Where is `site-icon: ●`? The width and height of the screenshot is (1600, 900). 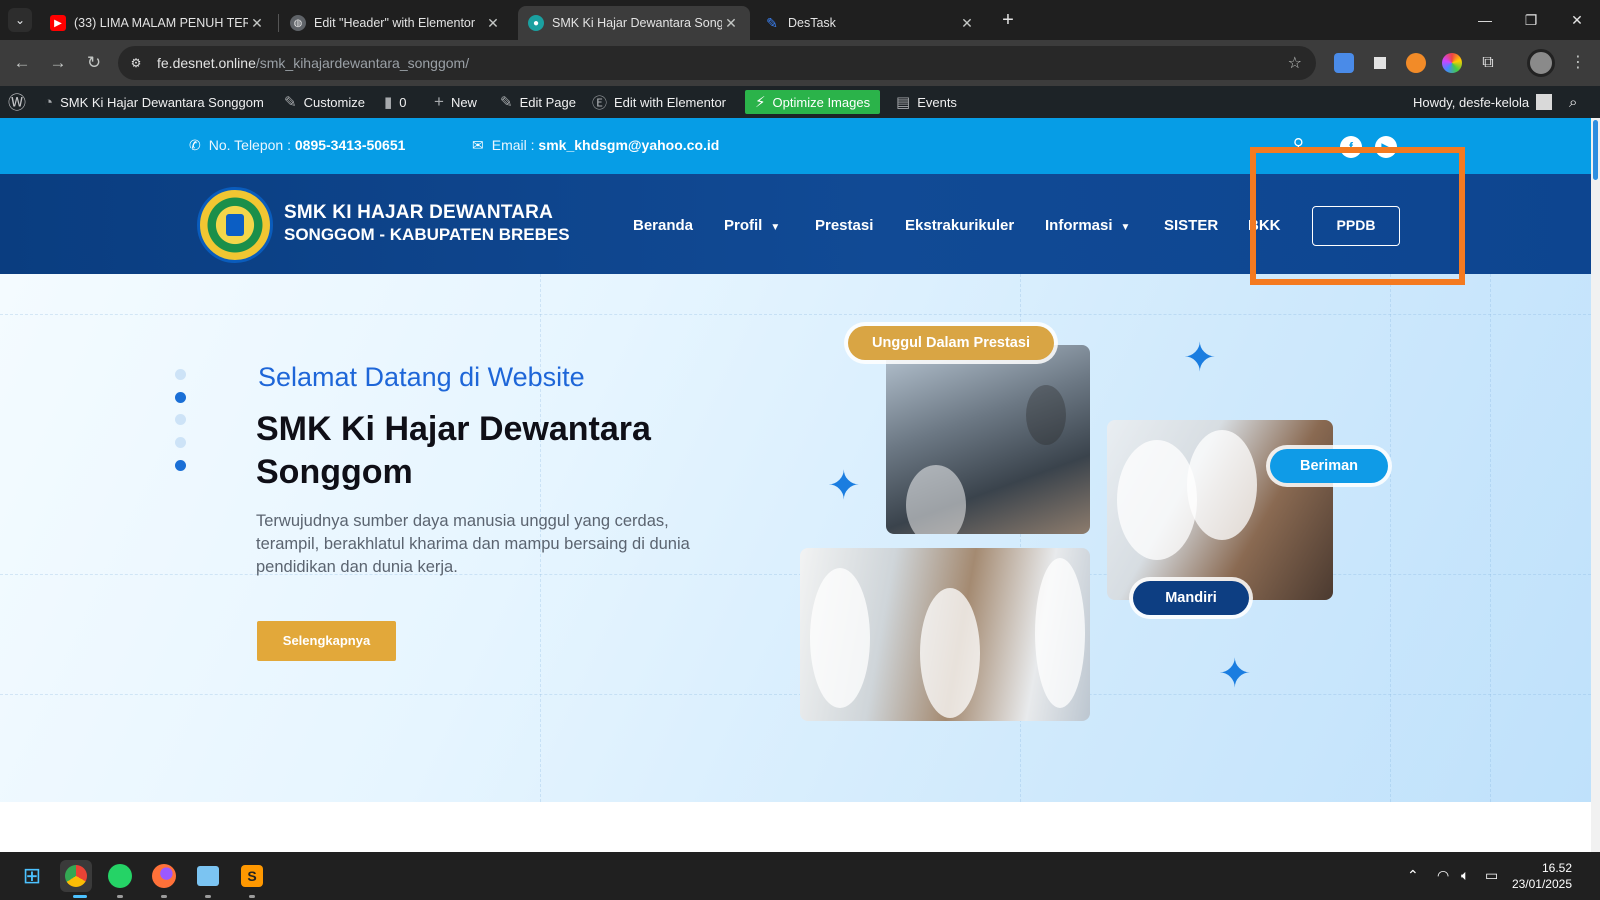
site-icon: ● is located at coordinates (536, 23).